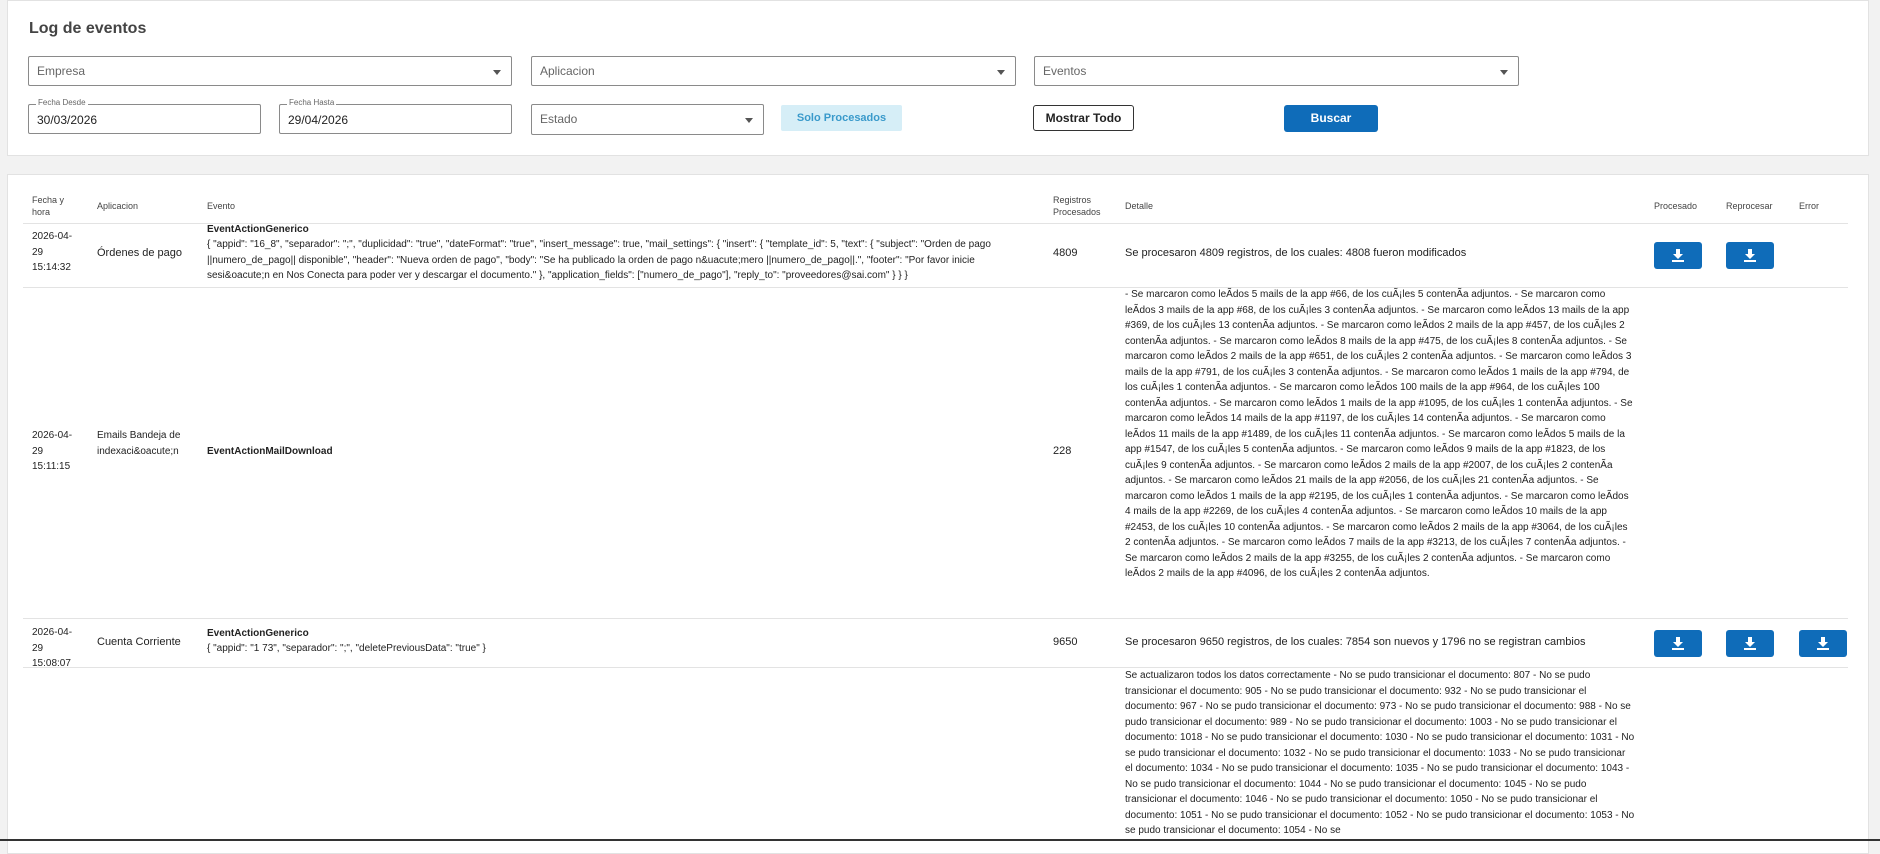 This screenshot has width=1880, height=854. What do you see at coordinates (567, 71) in the screenshot?
I see `aplicacion-select-value: Aplicacion` at bounding box center [567, 71].